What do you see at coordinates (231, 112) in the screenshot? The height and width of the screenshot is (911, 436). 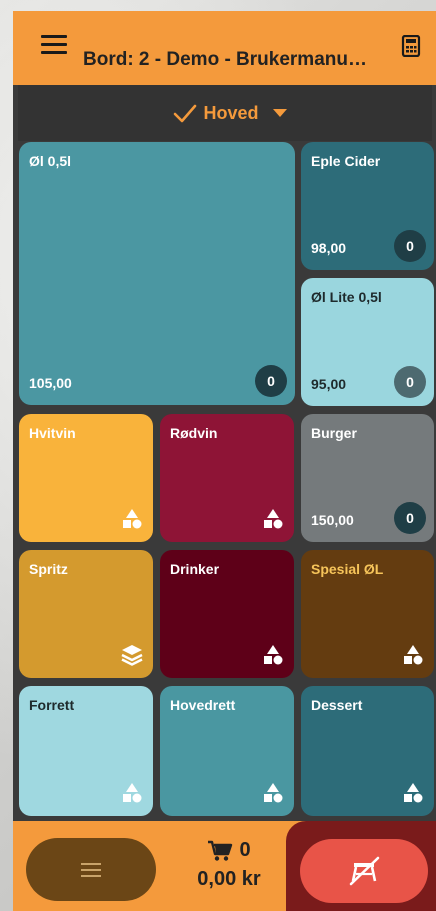 I see `category-label: Hoved` at bounding box center [231, 112].